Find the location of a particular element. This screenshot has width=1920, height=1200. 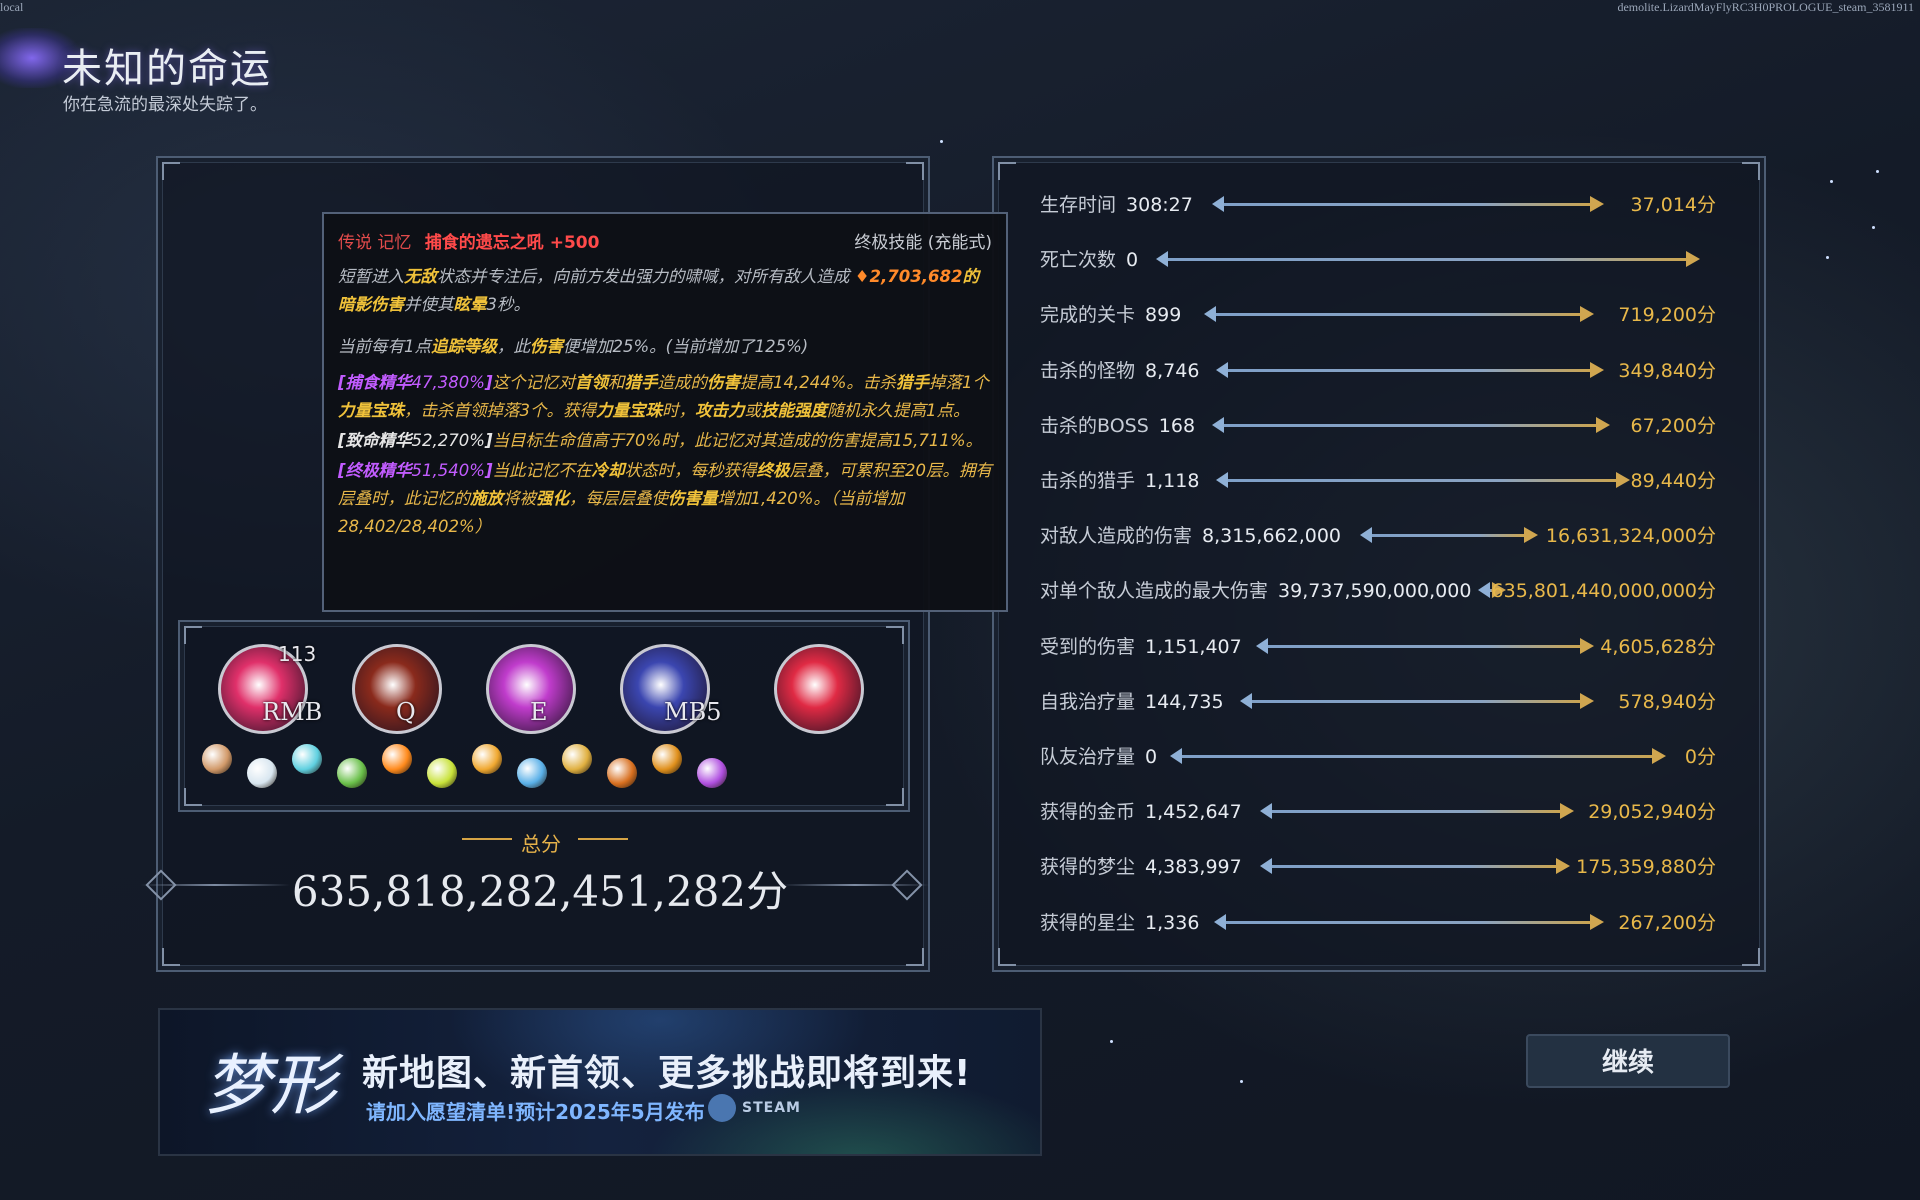

skill-keybind: E is located at coordinates (539, 712).